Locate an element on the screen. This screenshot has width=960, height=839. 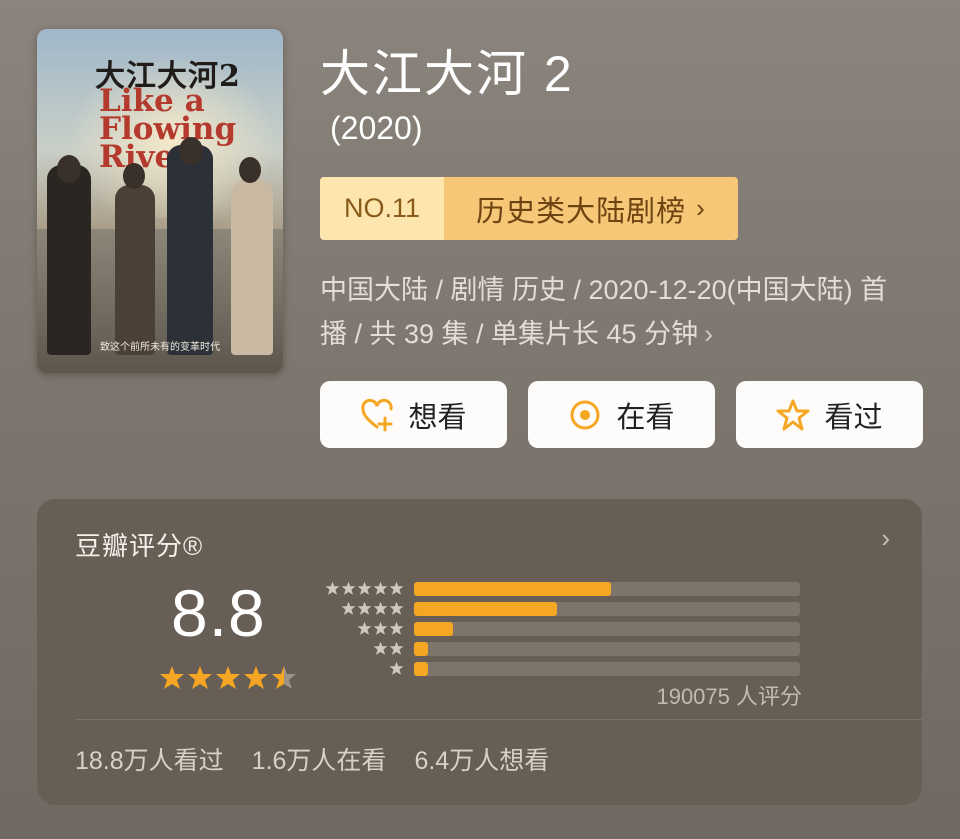
rating-source-label: 豆瓣评分® is located at coordinates (139, 546).